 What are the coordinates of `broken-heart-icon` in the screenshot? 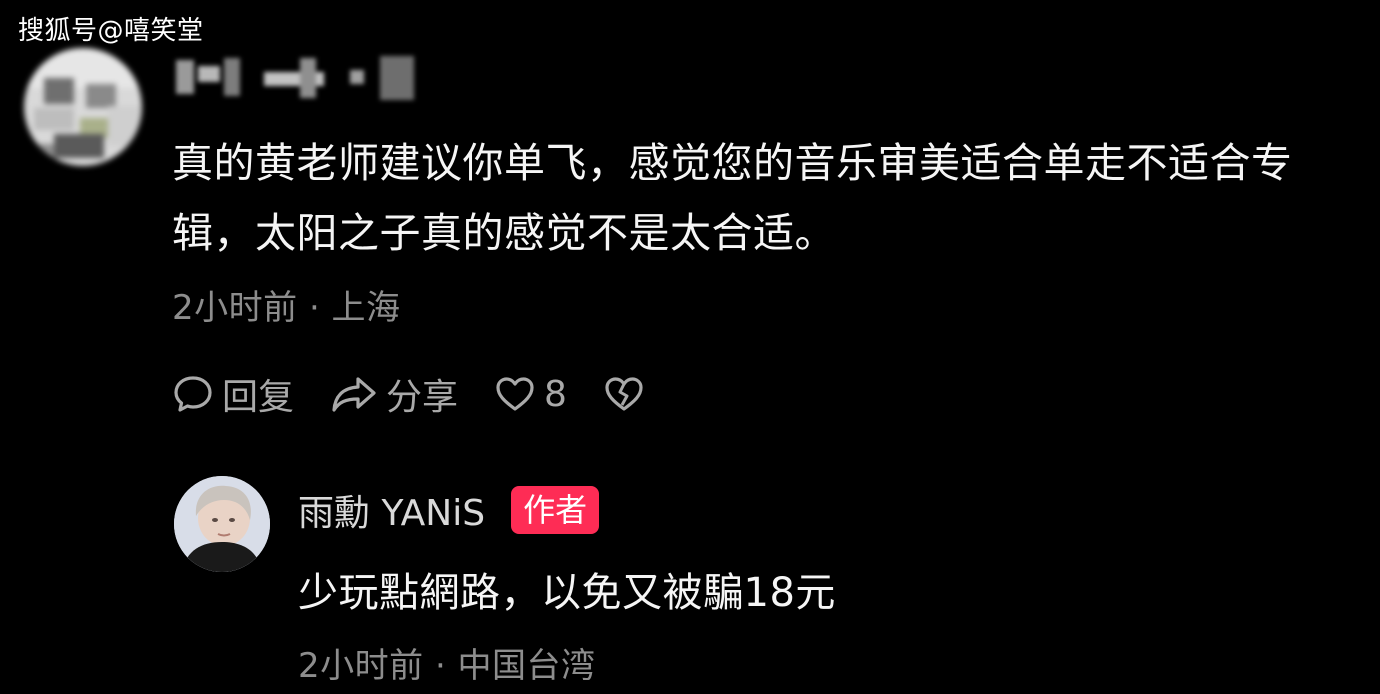 It's located at (624, 394).